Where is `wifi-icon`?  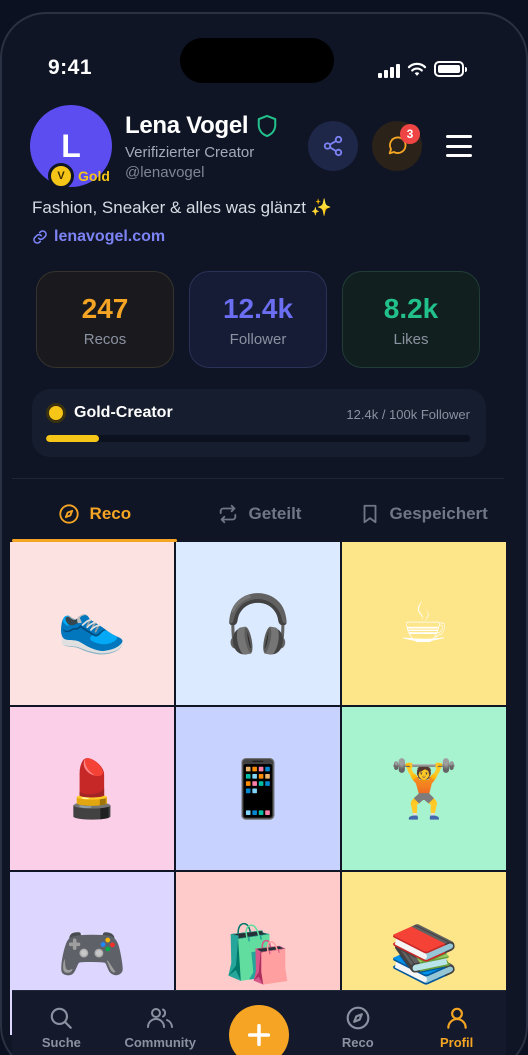
wifi-icon is located at coordinates (417, 69).